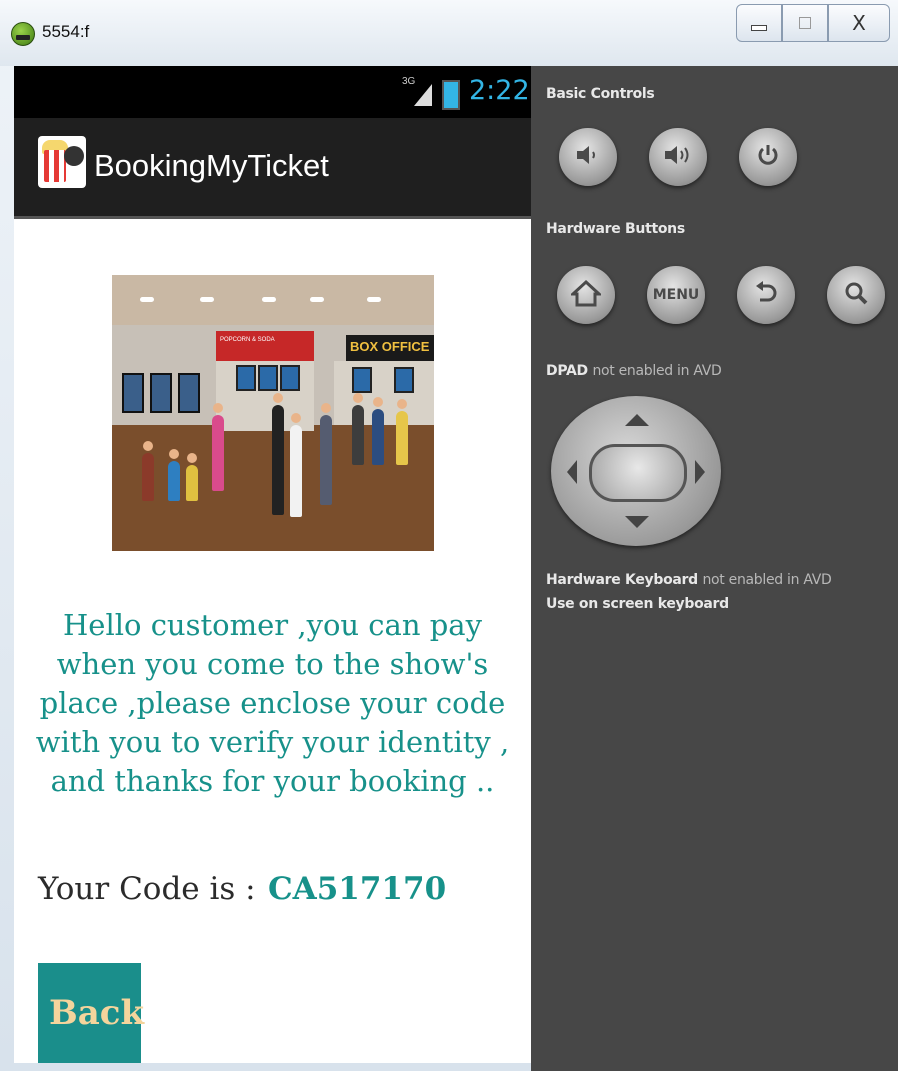 Image resolution: width=898 pixels, height=1071 pixels. What do you see at coordinates (615, 229) in the screenshot?
I see `hardware-buttons-label: Hardware Buttons` at bounding box center [615, 229].